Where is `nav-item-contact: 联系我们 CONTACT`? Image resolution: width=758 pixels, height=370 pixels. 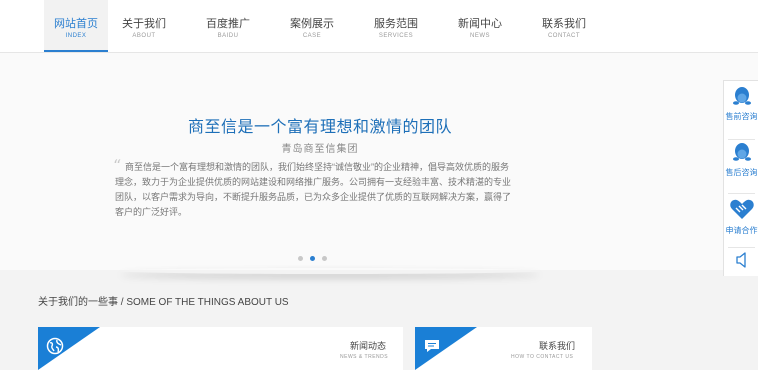
nav-item-contact: 联系我们 CONTACT is located at coordinates (564, 26).